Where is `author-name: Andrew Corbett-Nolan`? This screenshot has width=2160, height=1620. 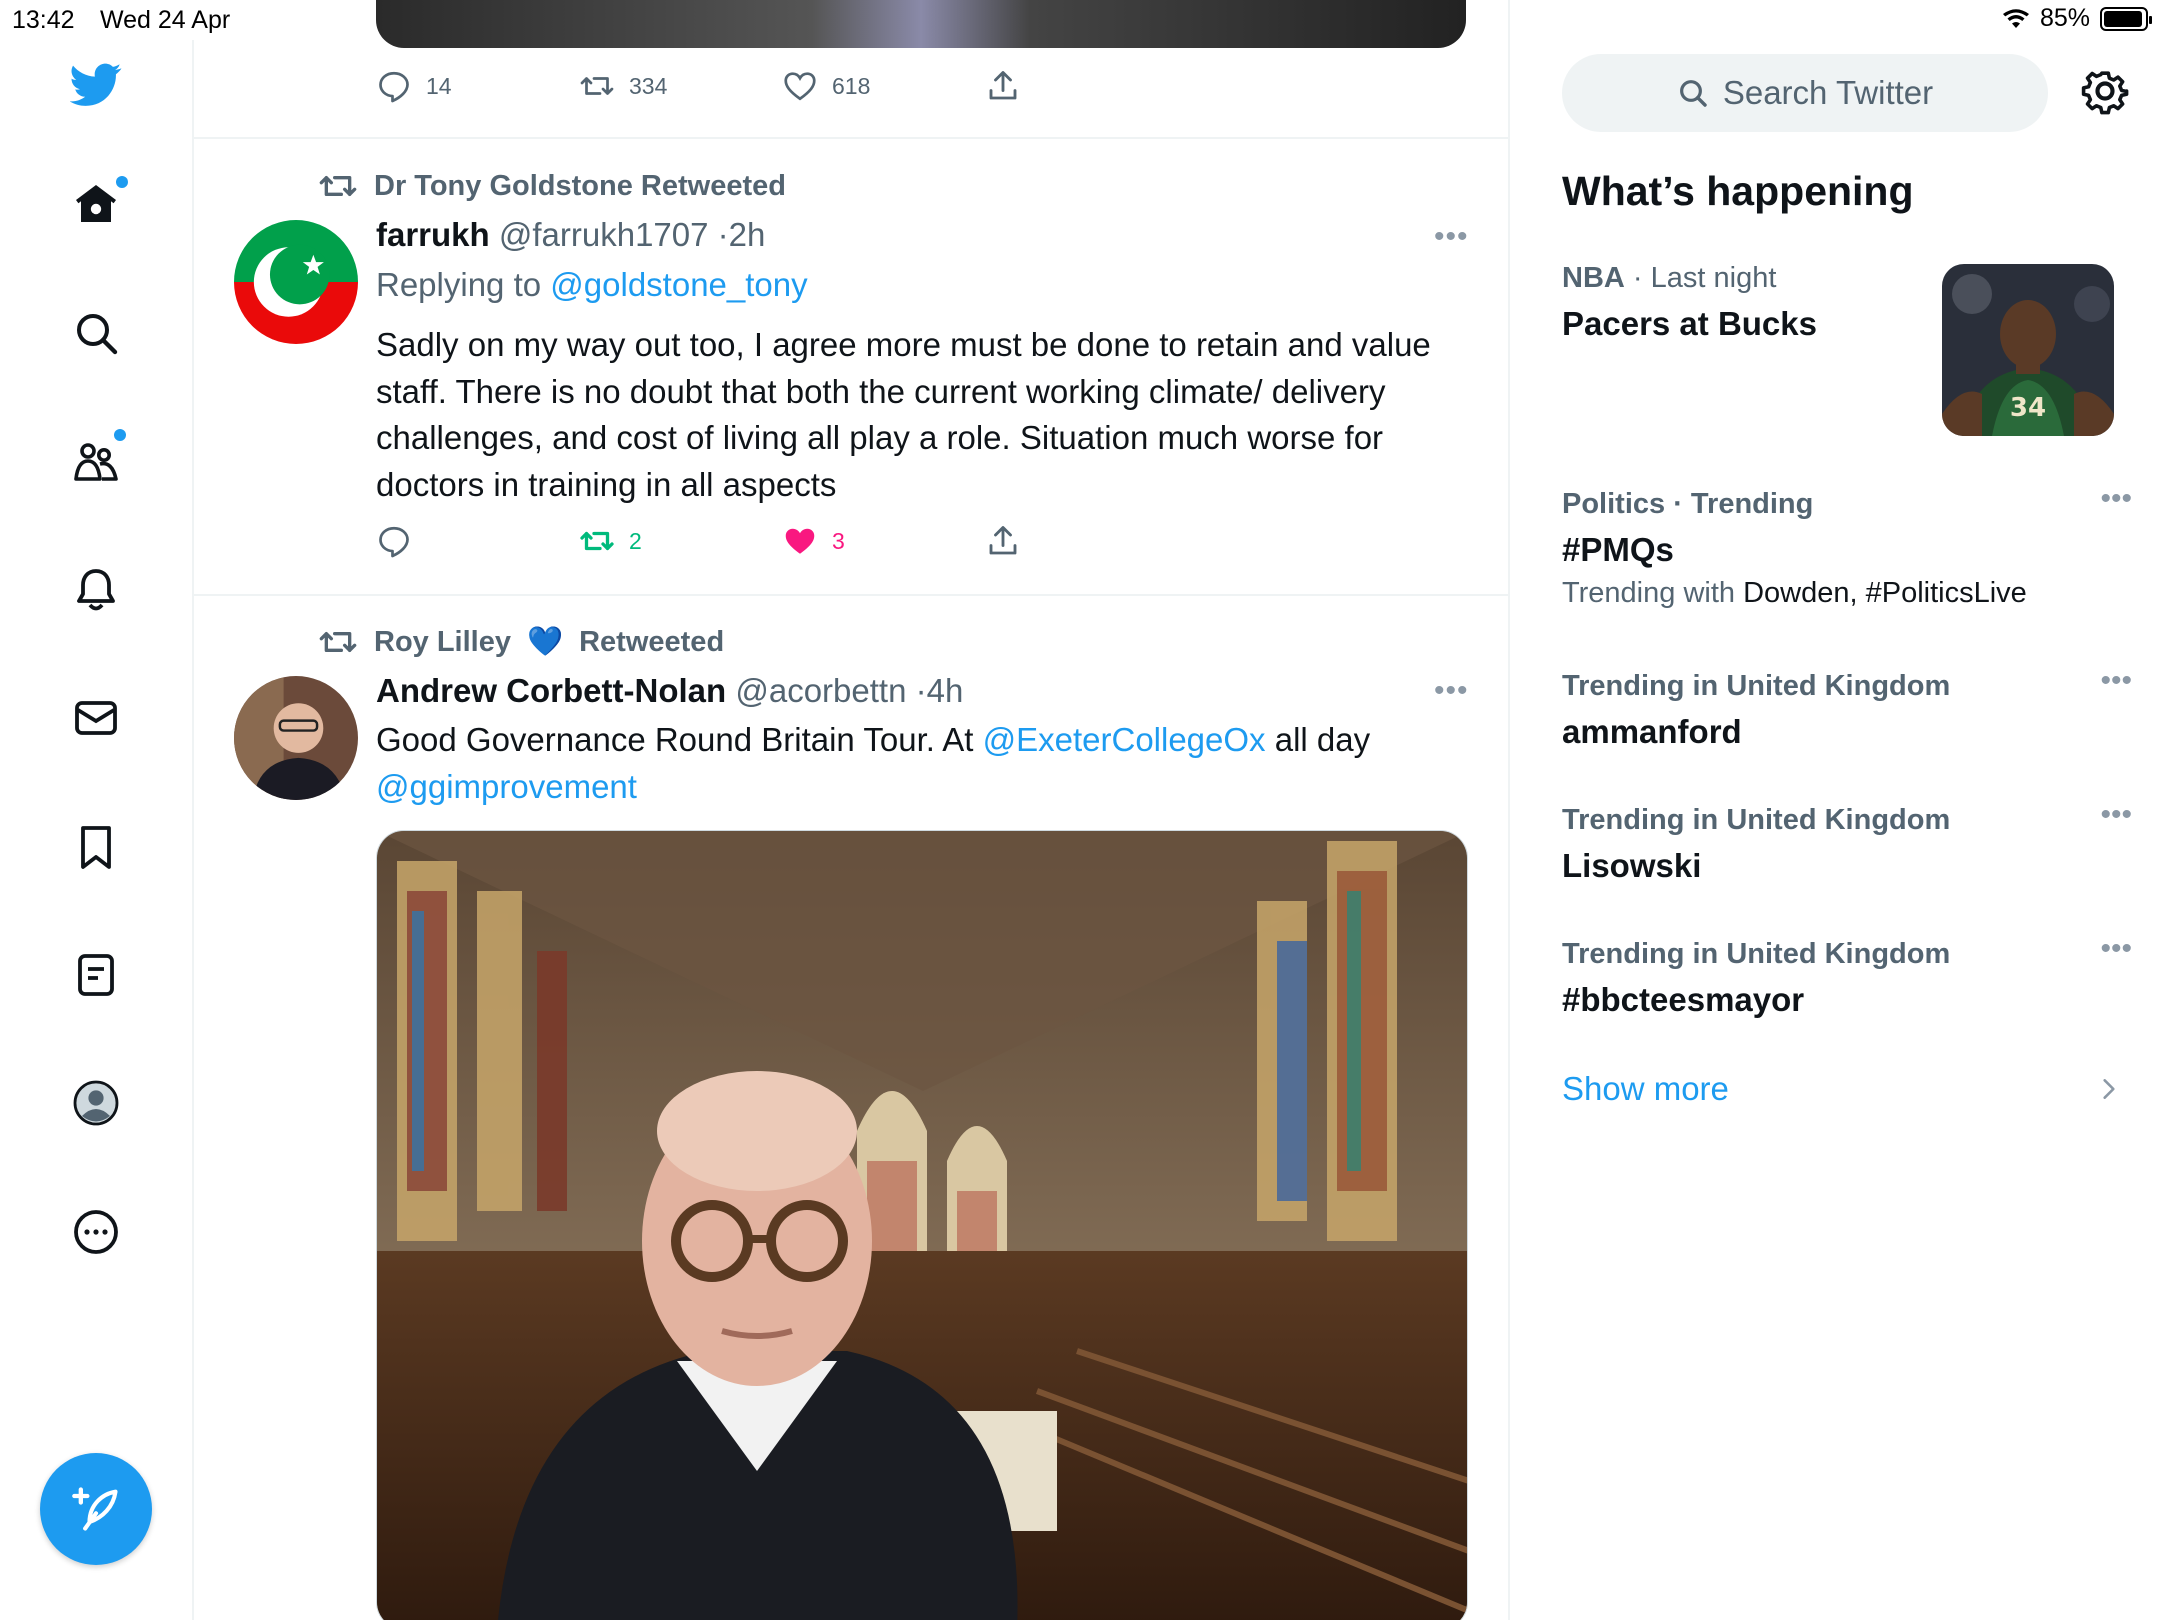 author-name: Andrew Corbett-Nolan is located at coordinates (551, 690).